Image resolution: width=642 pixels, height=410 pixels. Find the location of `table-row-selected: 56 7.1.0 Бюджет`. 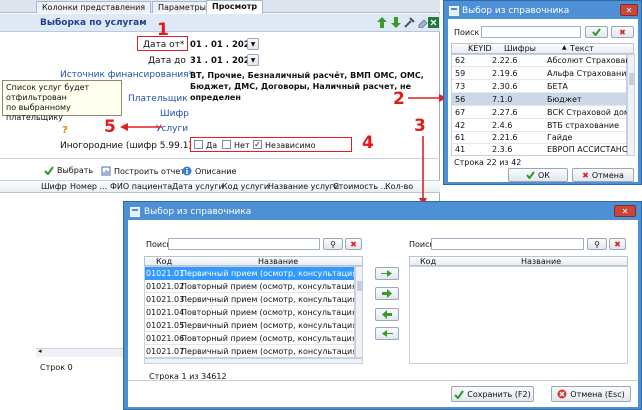

table-row-selected: 56 7.1.0 Бюджет is located at coordinates (539, 99).